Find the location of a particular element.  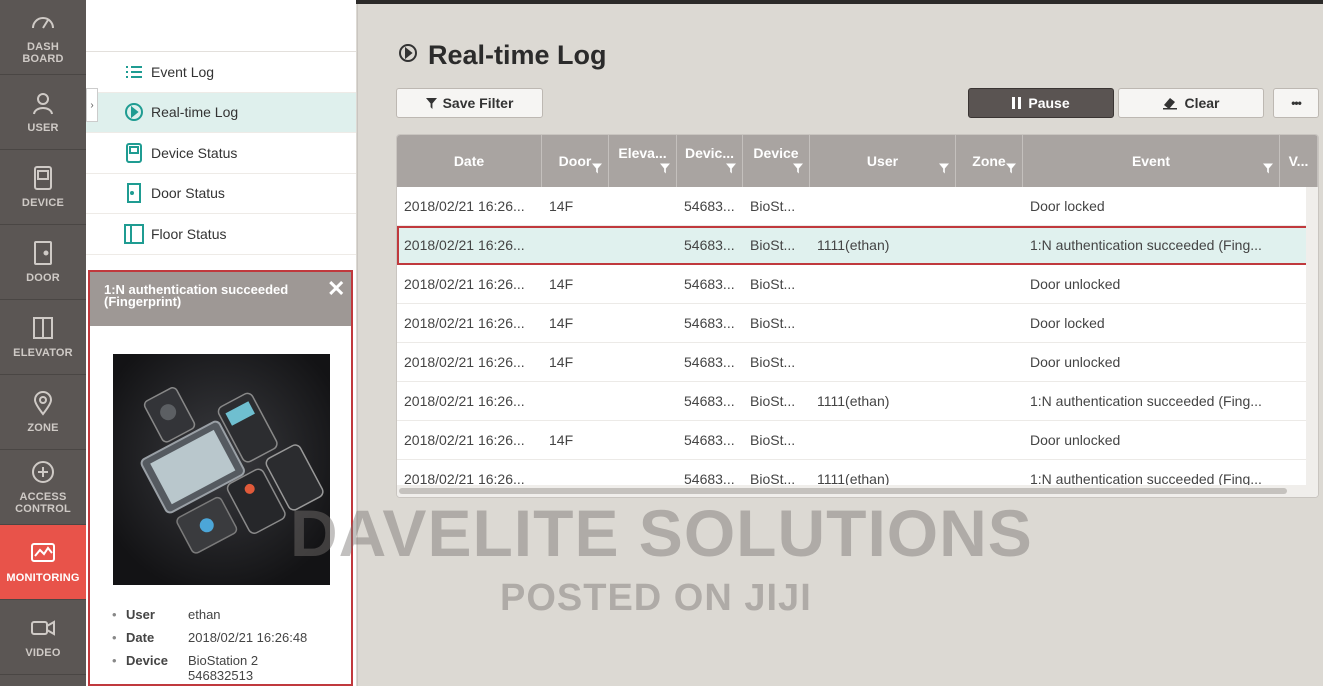

nav-label: DOOR is located at coordinates (43, 278).